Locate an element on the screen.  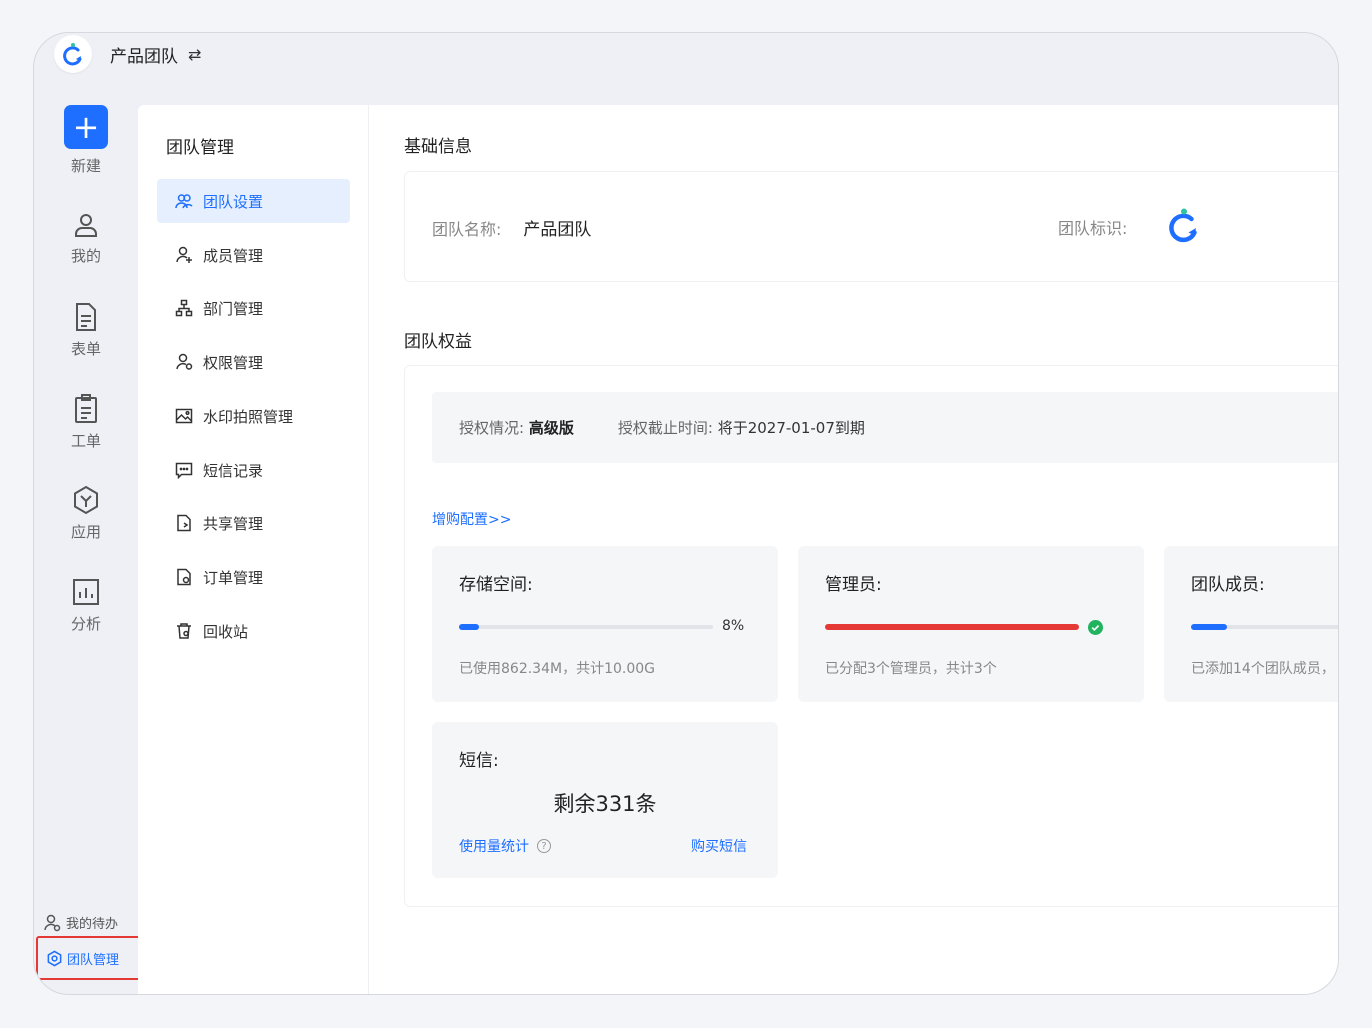
sms-remaining: 剩余331条 is located at coordinates (605, 804).